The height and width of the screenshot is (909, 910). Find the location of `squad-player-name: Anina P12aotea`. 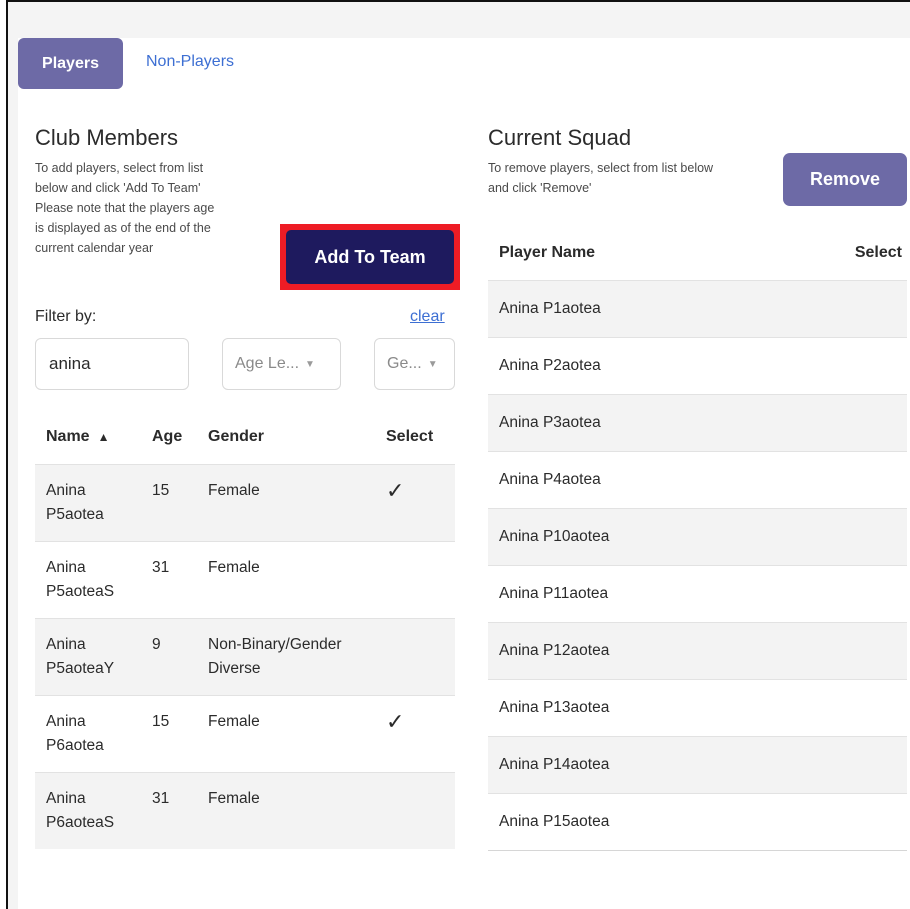

squad-player-name: Anina P12aotea is located at coordinates (697, 650).